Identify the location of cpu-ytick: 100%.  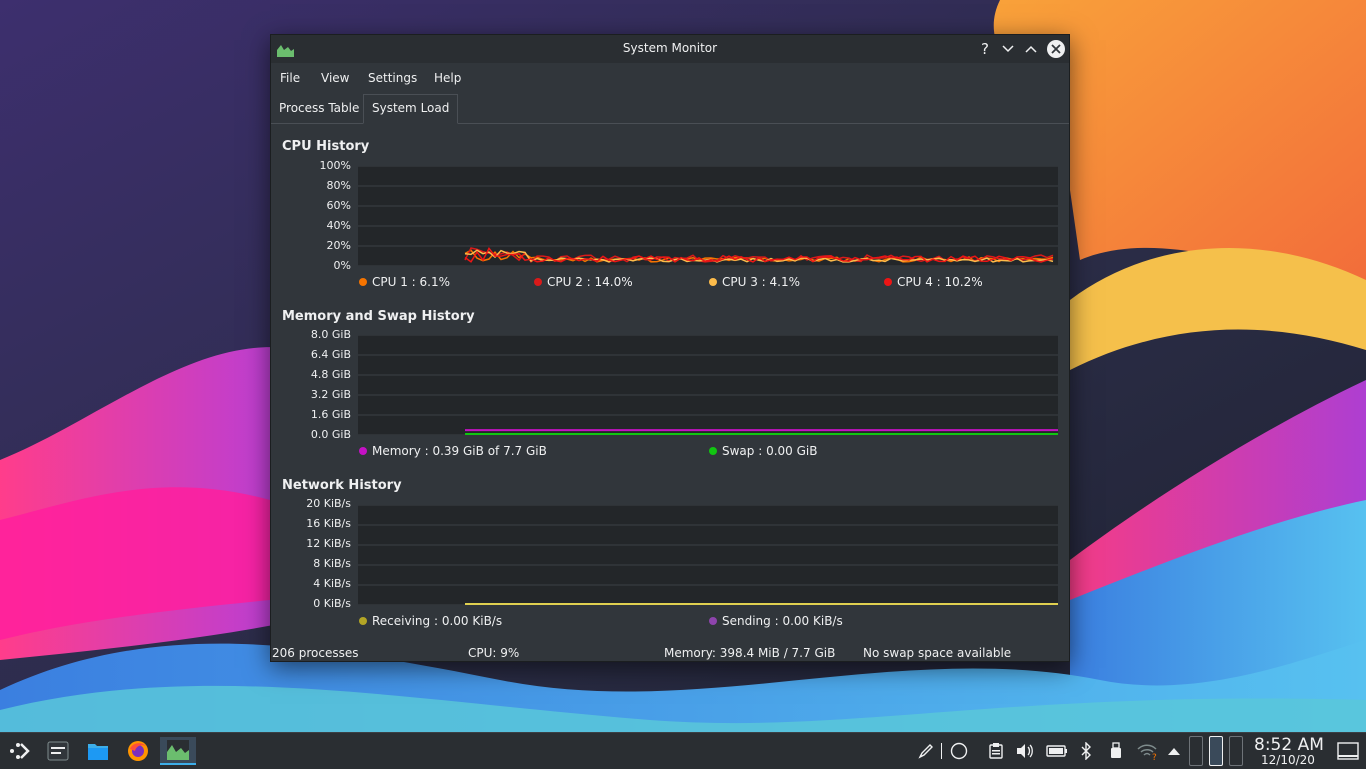
(335, 165).